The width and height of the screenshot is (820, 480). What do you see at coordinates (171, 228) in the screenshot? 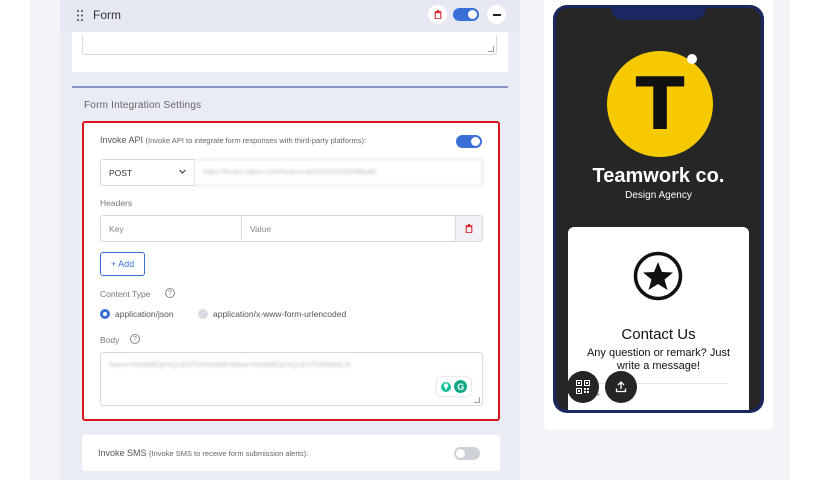
I see `header-key-input: Key` at bounding box center [171, 228].